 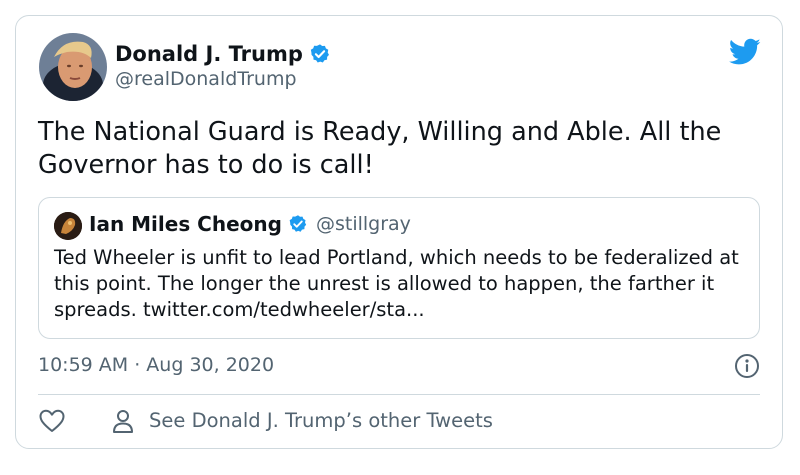 What do you see at coordinates (745, 52) in the screenshot?
I see `twitter-bird-icon` at bounding box center [745, 52].